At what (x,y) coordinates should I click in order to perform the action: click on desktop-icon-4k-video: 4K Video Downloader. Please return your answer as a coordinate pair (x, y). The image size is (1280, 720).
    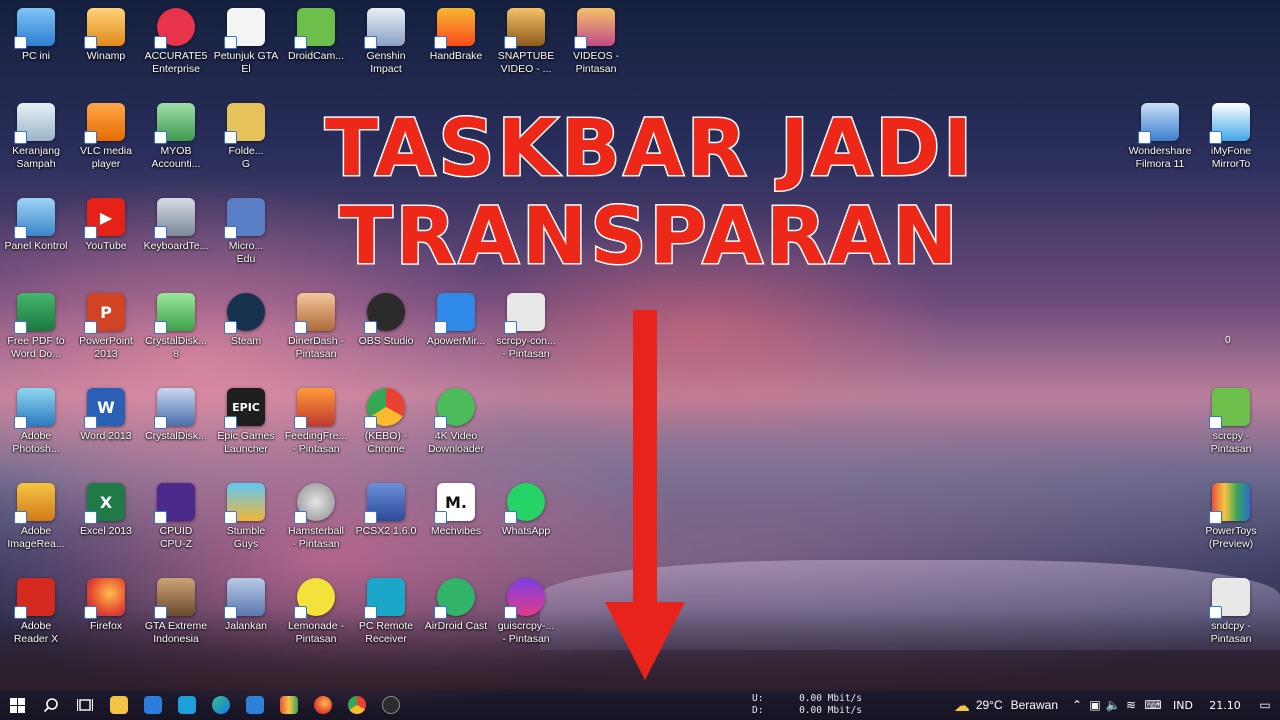
    Looking at the image, I should click on (456, 427).